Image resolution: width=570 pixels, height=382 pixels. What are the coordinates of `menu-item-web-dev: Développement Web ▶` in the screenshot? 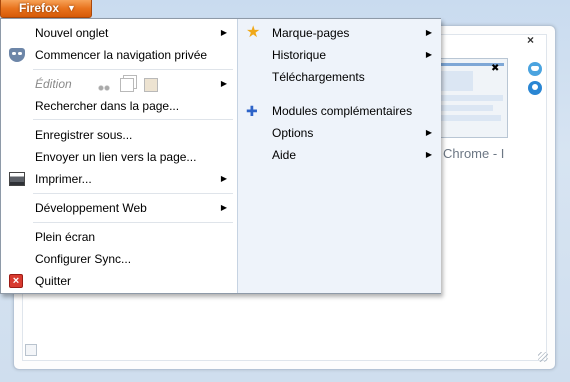 It's located at (119, 208).